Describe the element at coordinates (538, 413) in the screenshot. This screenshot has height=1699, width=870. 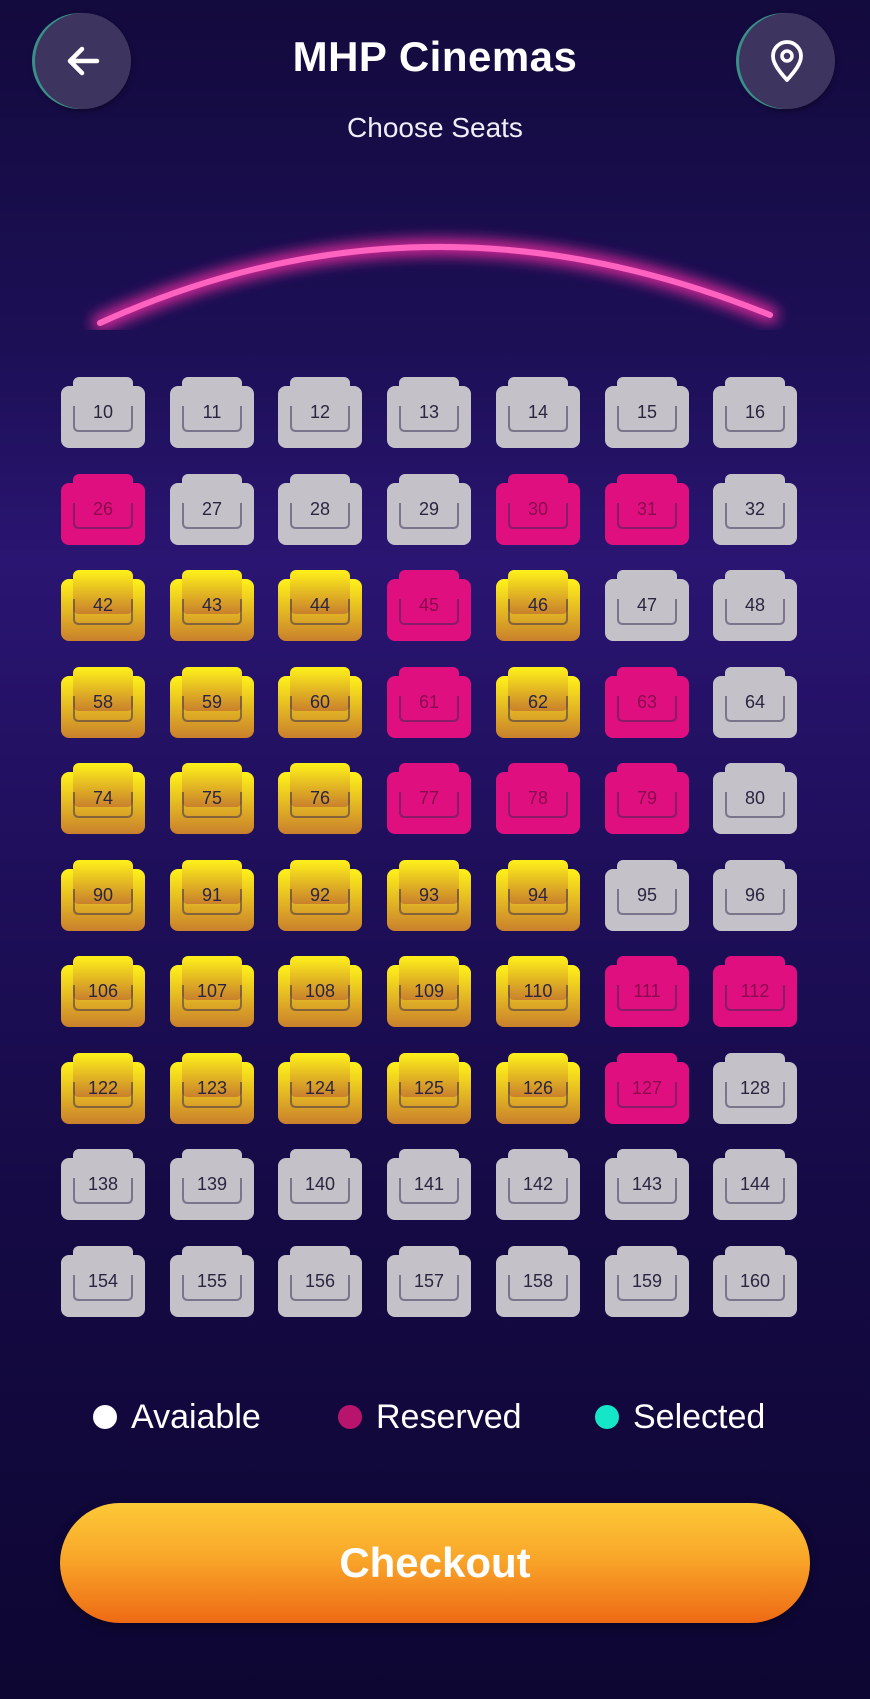
I see `seat-14: 14` at that location.